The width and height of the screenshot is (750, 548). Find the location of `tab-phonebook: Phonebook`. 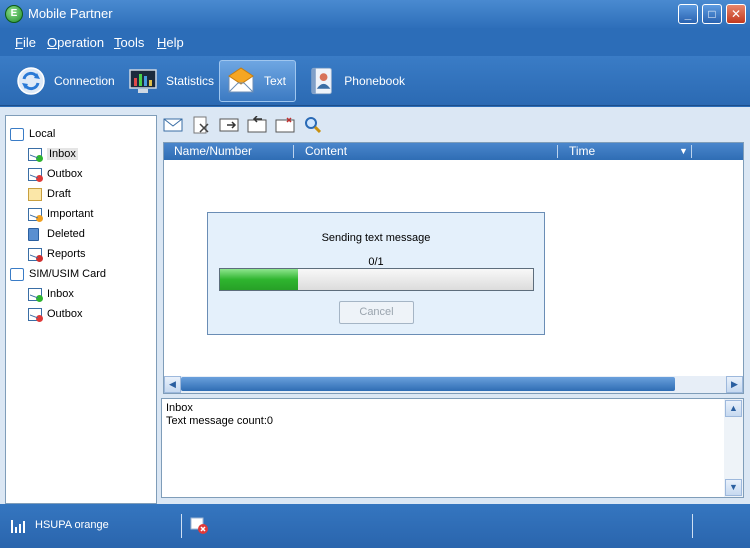

tab-phonebook: Phonebook is located at coordinates (353, 81).